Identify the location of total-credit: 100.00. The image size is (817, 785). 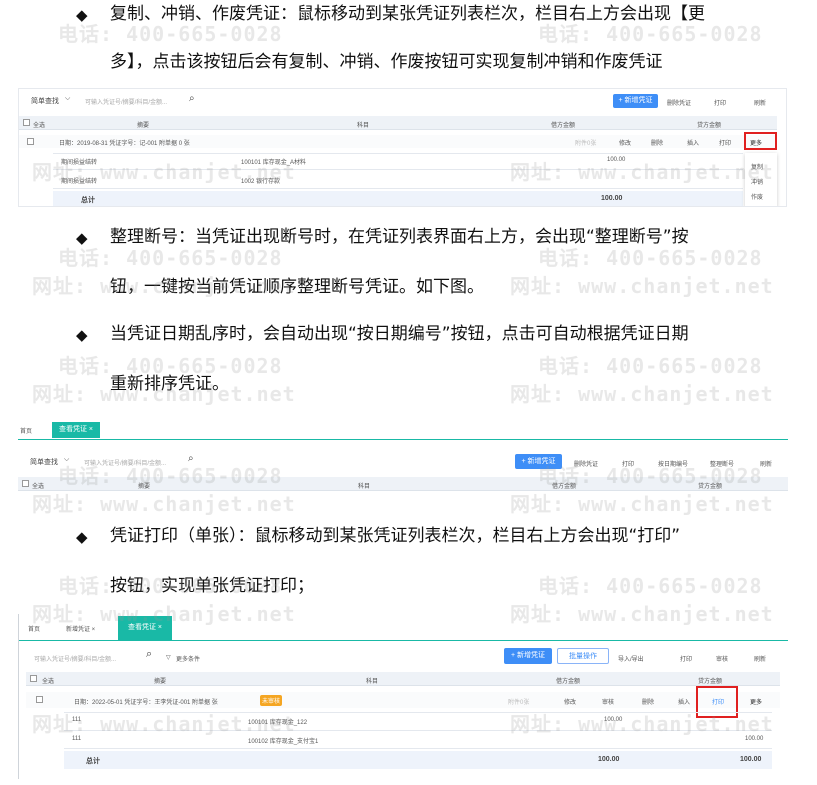
(751, 759).